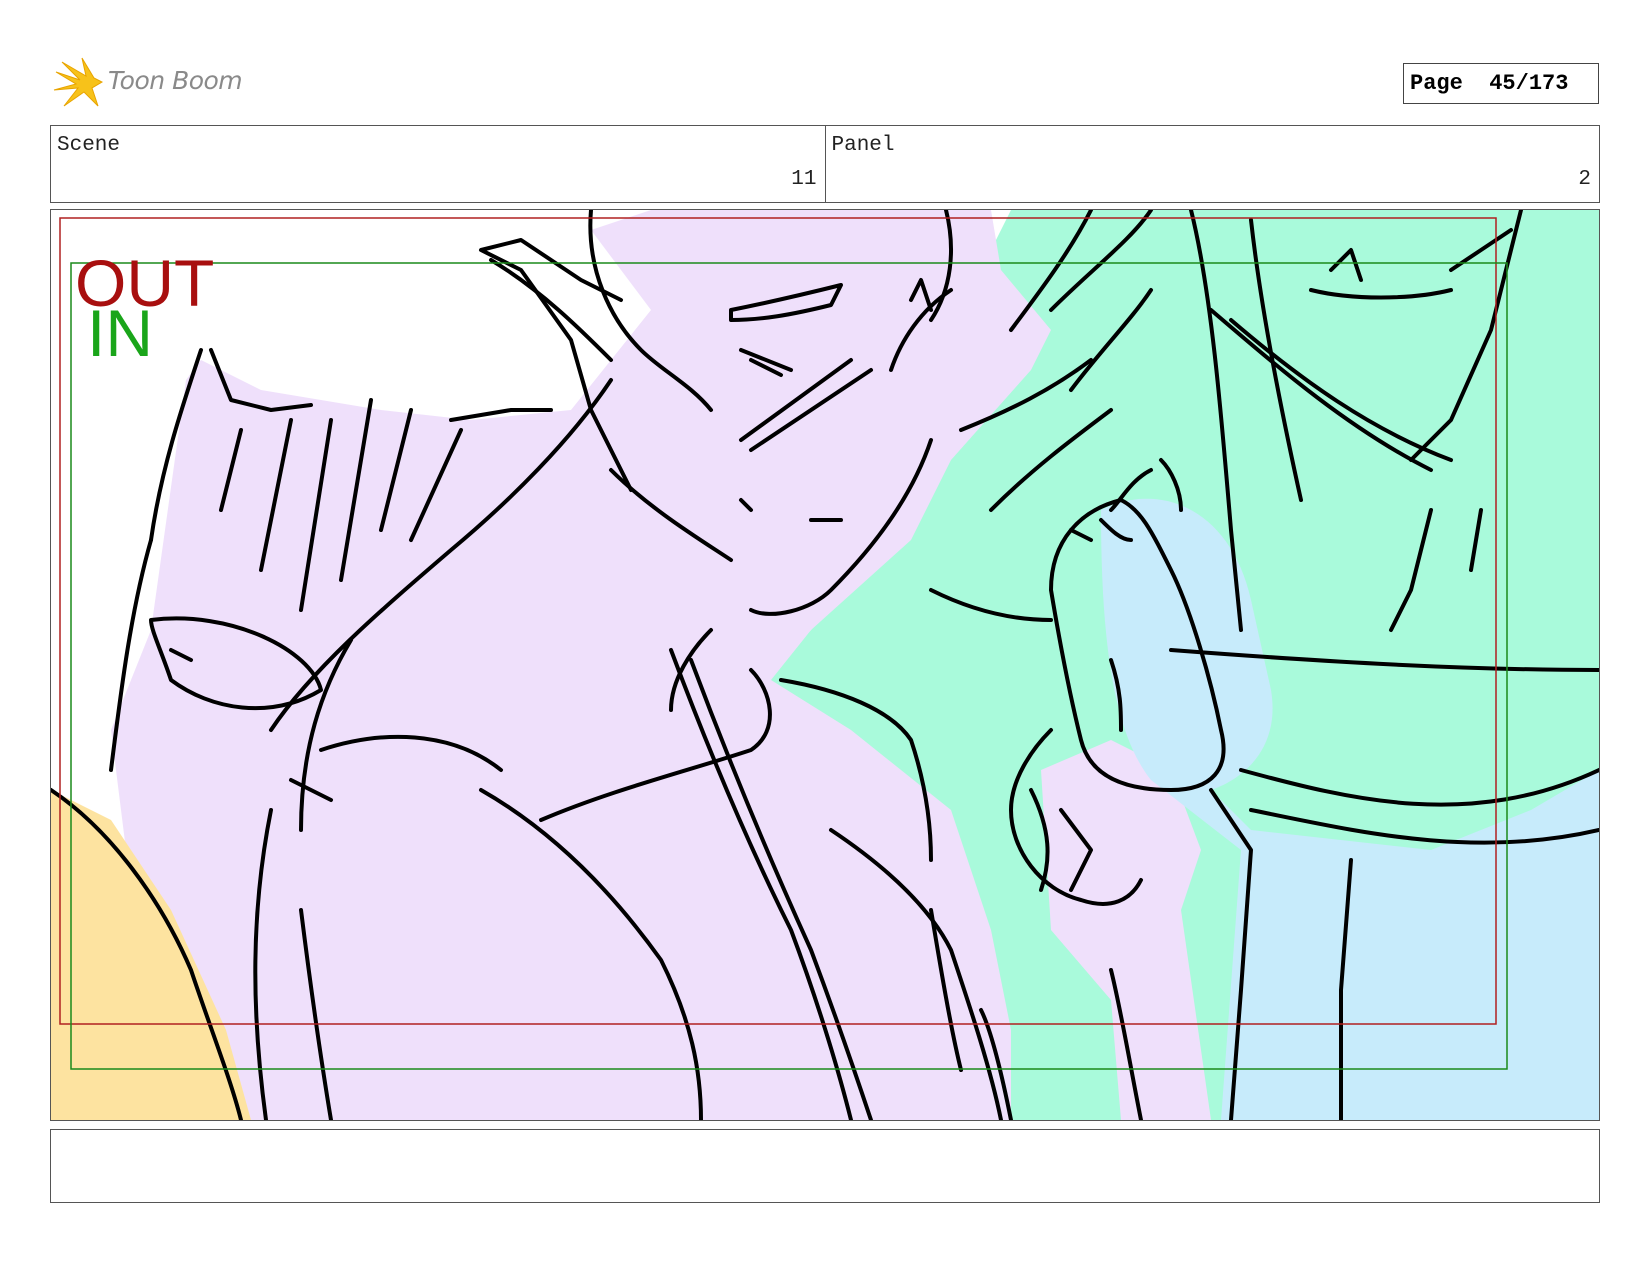 The image size is (1650, 1275). I want to click on panel-label: Panel, so click(863, 145).